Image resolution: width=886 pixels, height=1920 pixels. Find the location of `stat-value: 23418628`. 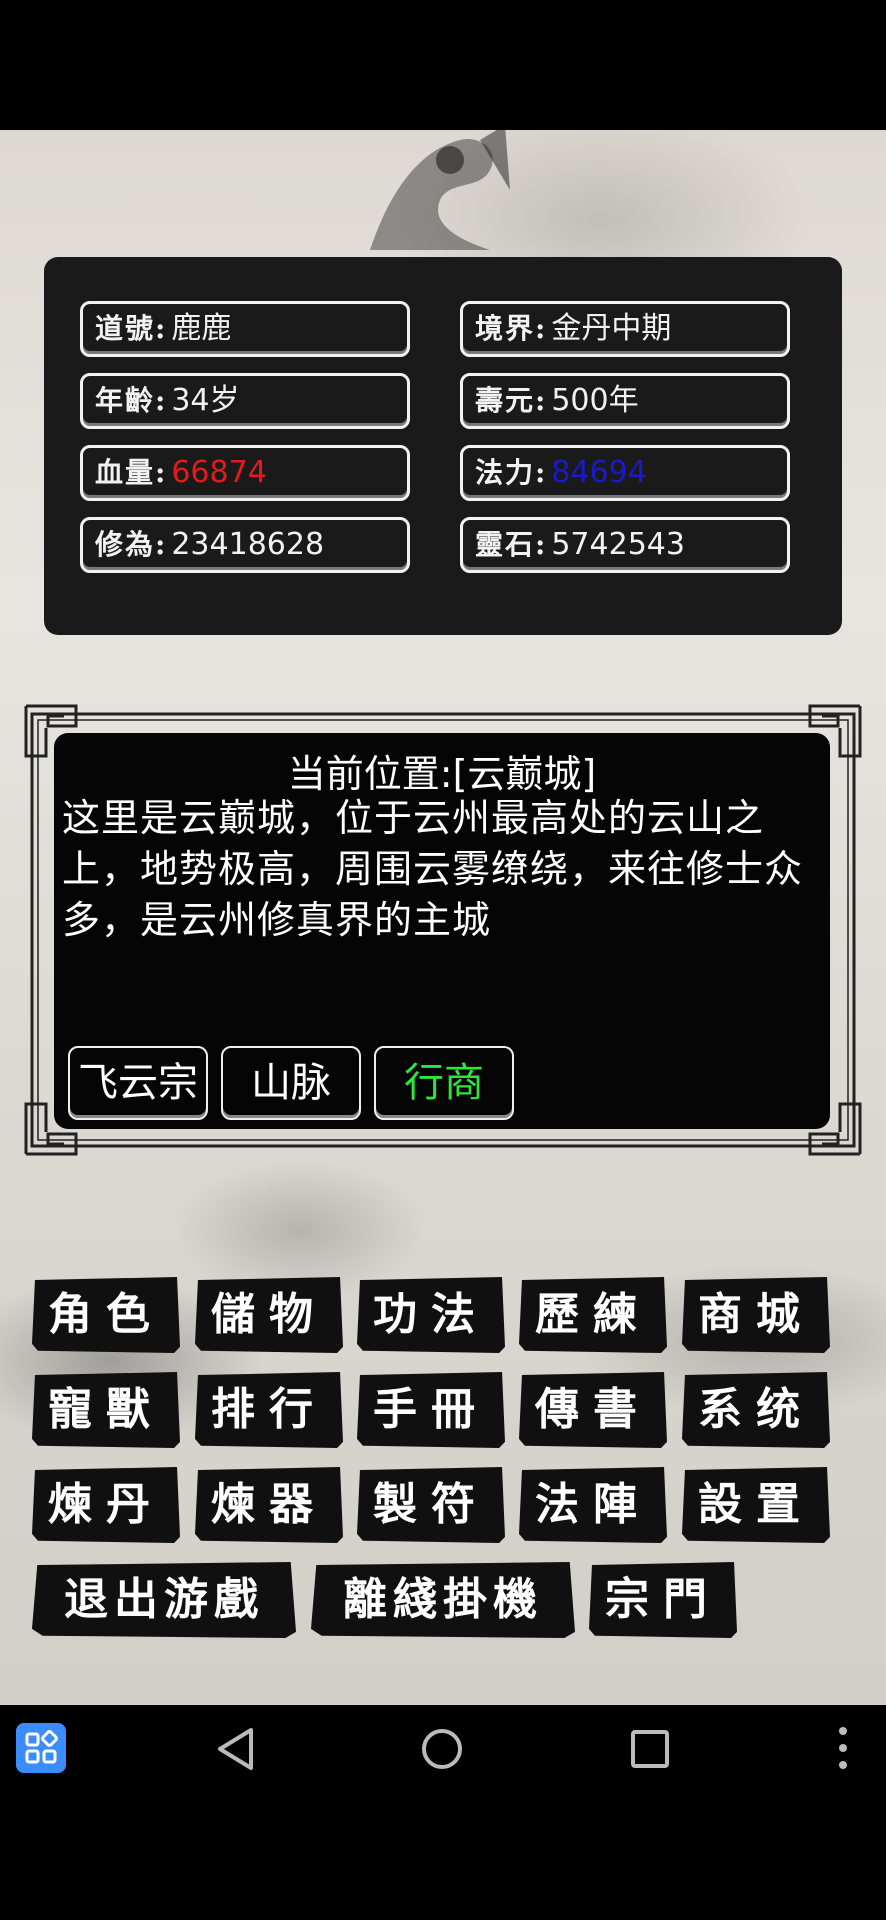

stat-value: 23418628 is located at coordinates (248, 544).